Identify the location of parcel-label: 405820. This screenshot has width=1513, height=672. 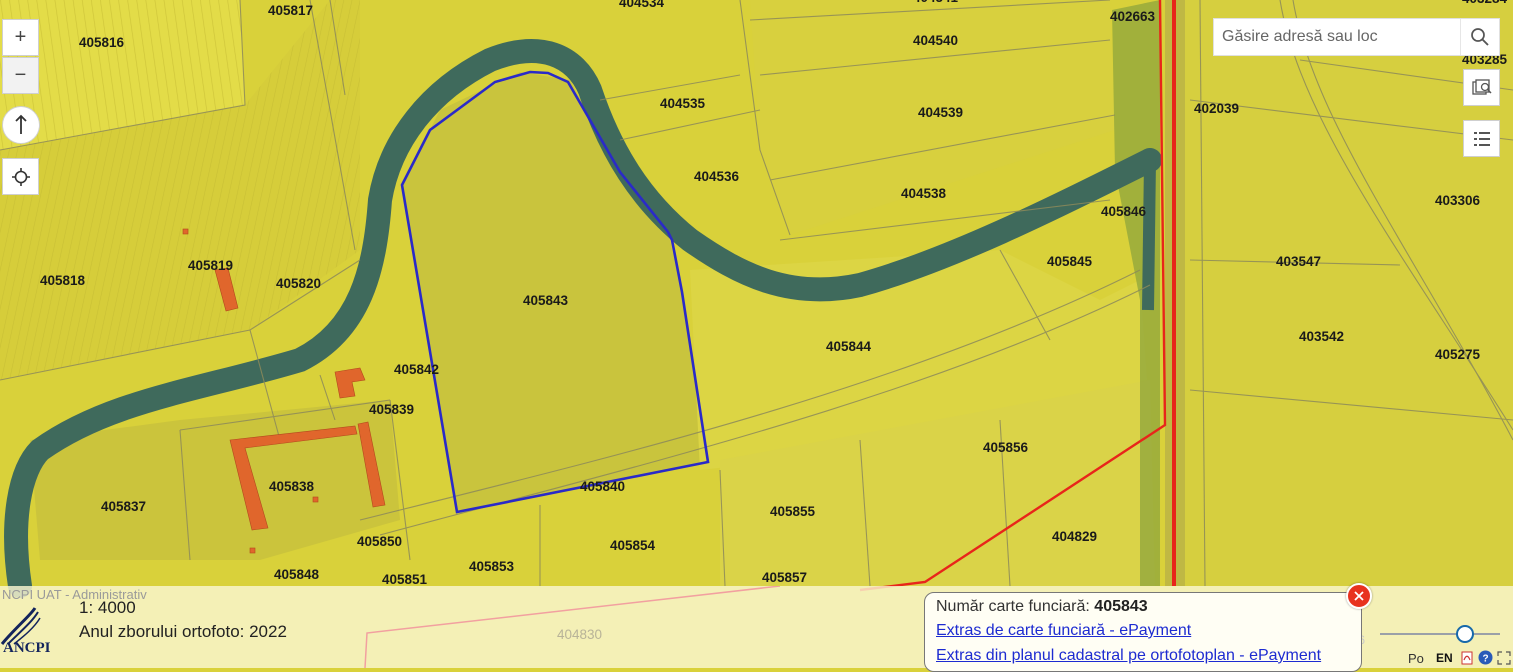
(298, 283).